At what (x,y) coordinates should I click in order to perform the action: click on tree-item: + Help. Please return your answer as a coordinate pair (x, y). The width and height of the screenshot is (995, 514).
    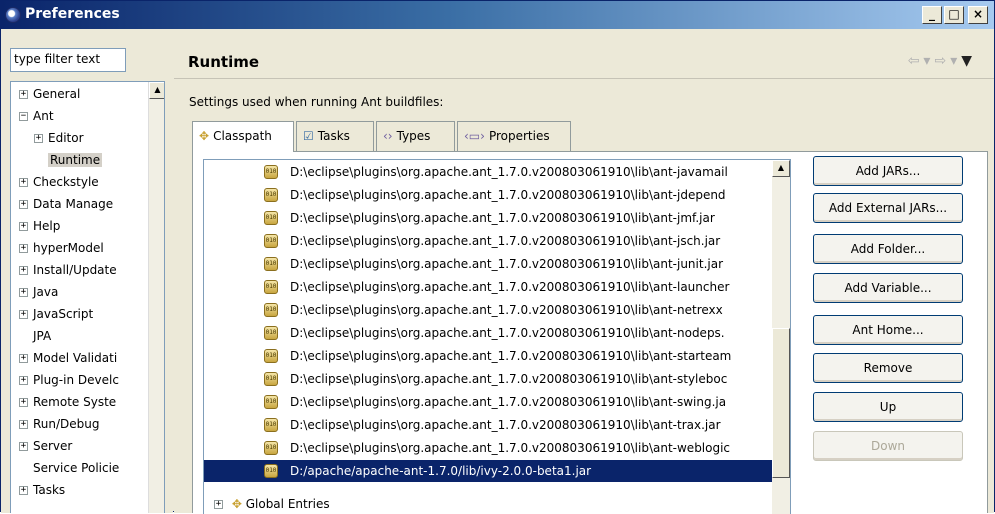
    Looking at the image, I should click on (39, 226).